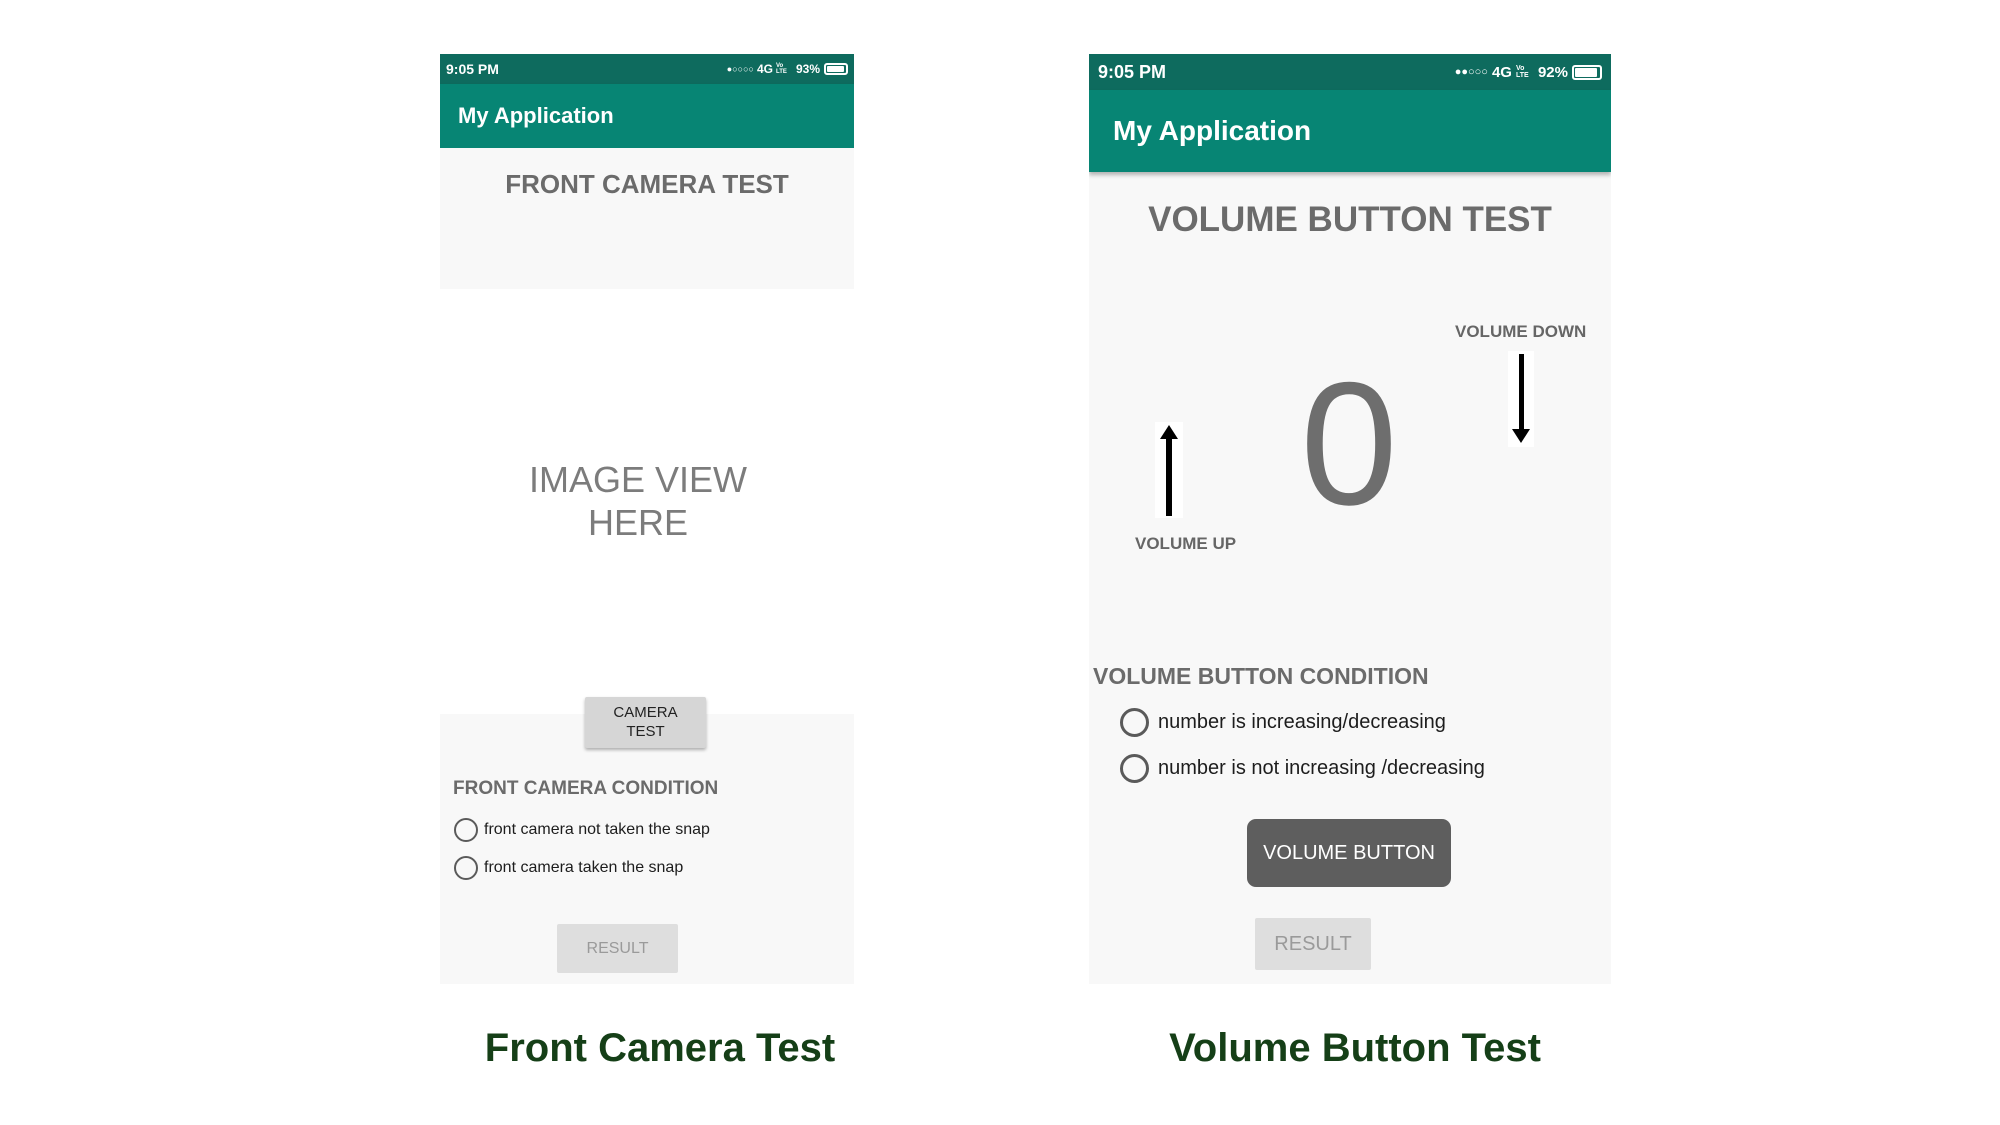  I want to click on volume-up-arrow, so click(1169, 470).